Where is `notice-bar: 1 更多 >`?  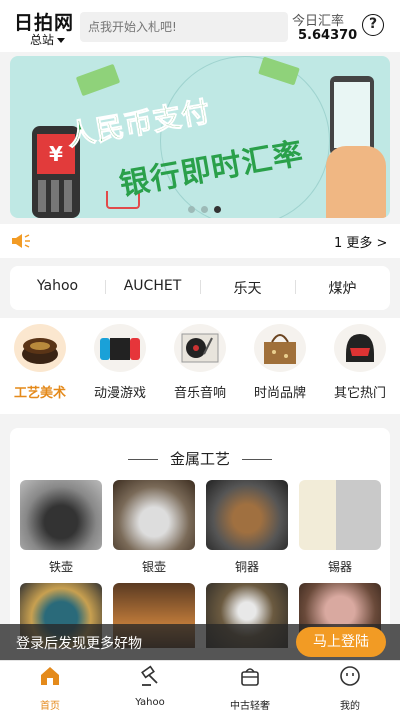
notice-bar: 1 更多 > is located at coordinates (200, 241).